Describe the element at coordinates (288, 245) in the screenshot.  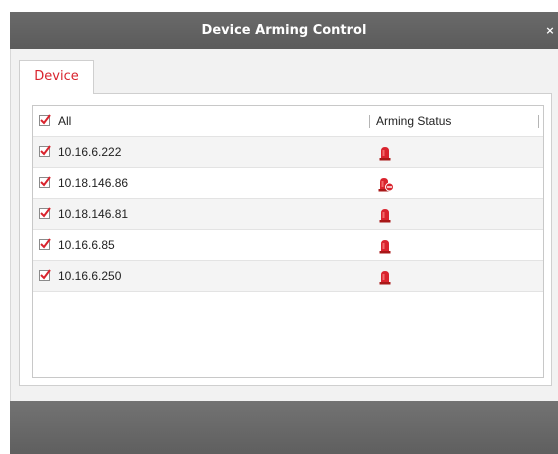
I see `table-row: 10.16.6.85` at that location.